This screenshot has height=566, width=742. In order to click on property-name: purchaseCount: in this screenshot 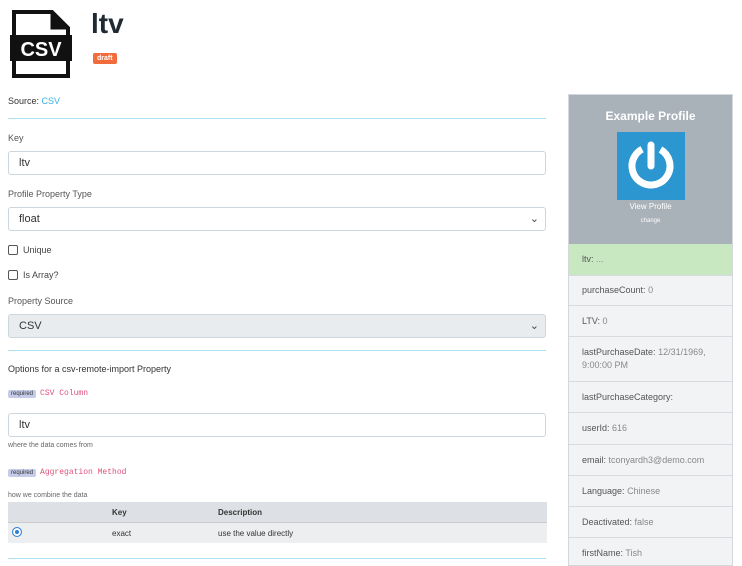, I will do `click(614, 290)`.